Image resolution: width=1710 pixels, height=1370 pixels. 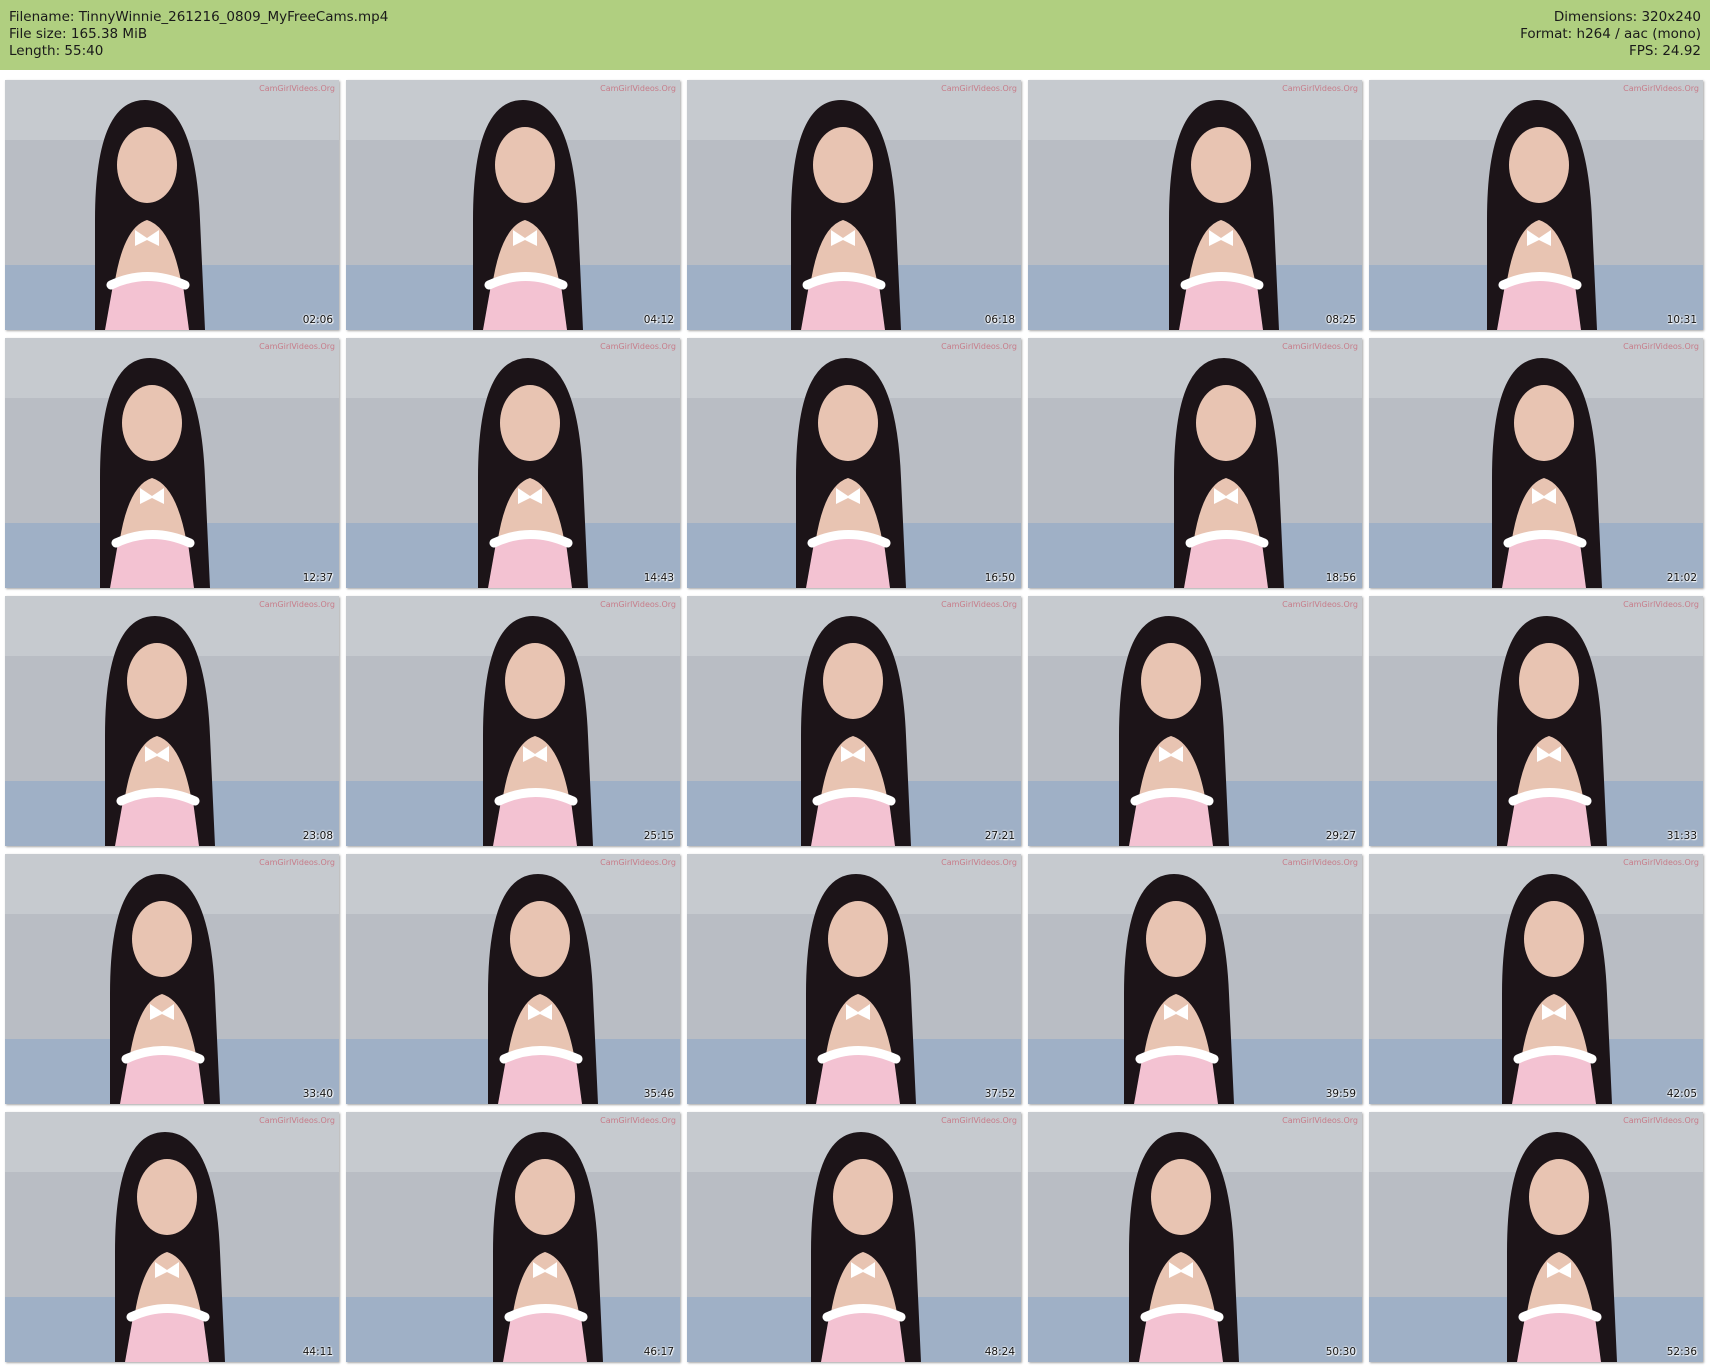 I want to click on thumbnail-timestamp: 52:36, so click(x=1681, y=1352).